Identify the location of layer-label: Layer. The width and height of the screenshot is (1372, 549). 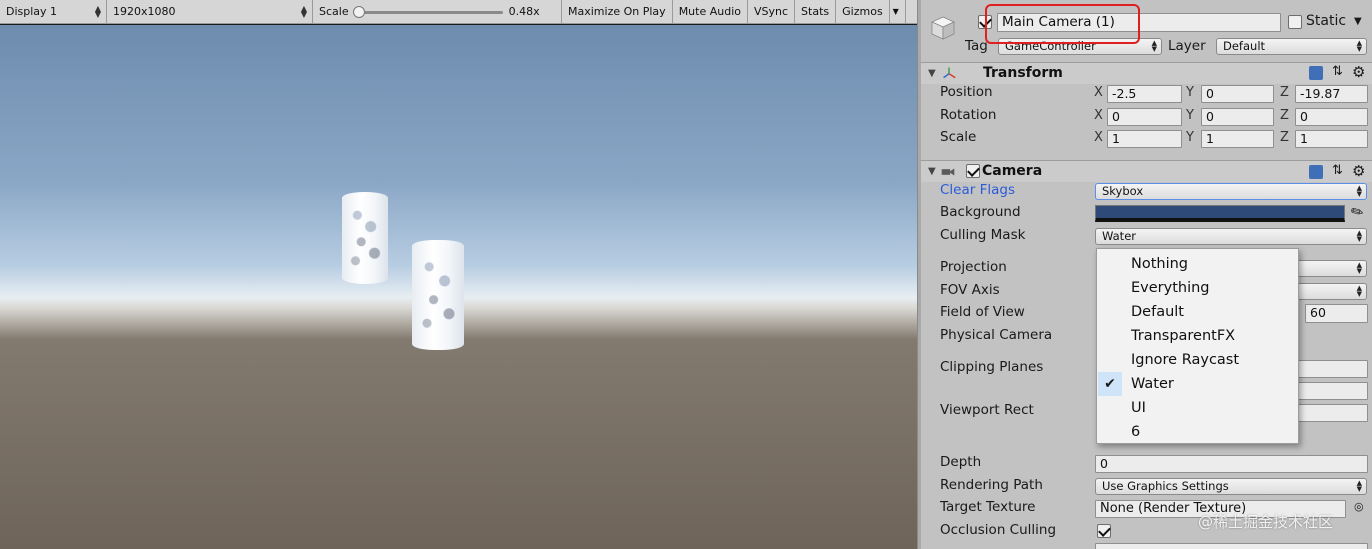
(1187, 46).